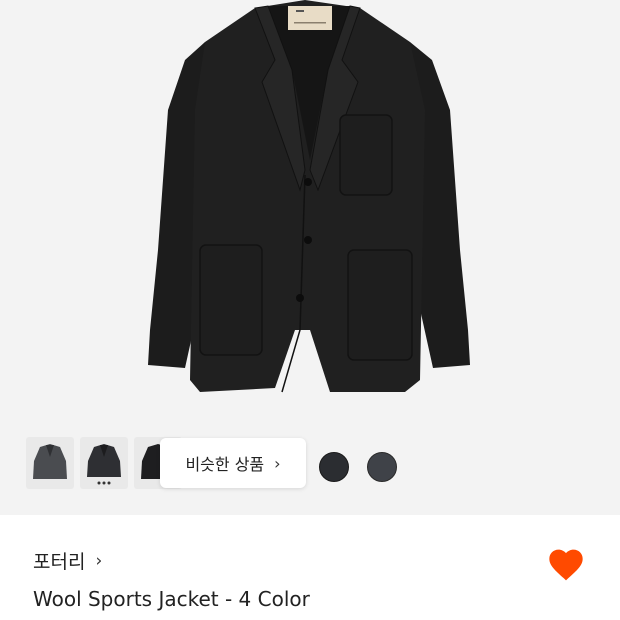 This screenshot has height=620, width=620. I want to click on thumbnail-charcoal, so click(50, 463).